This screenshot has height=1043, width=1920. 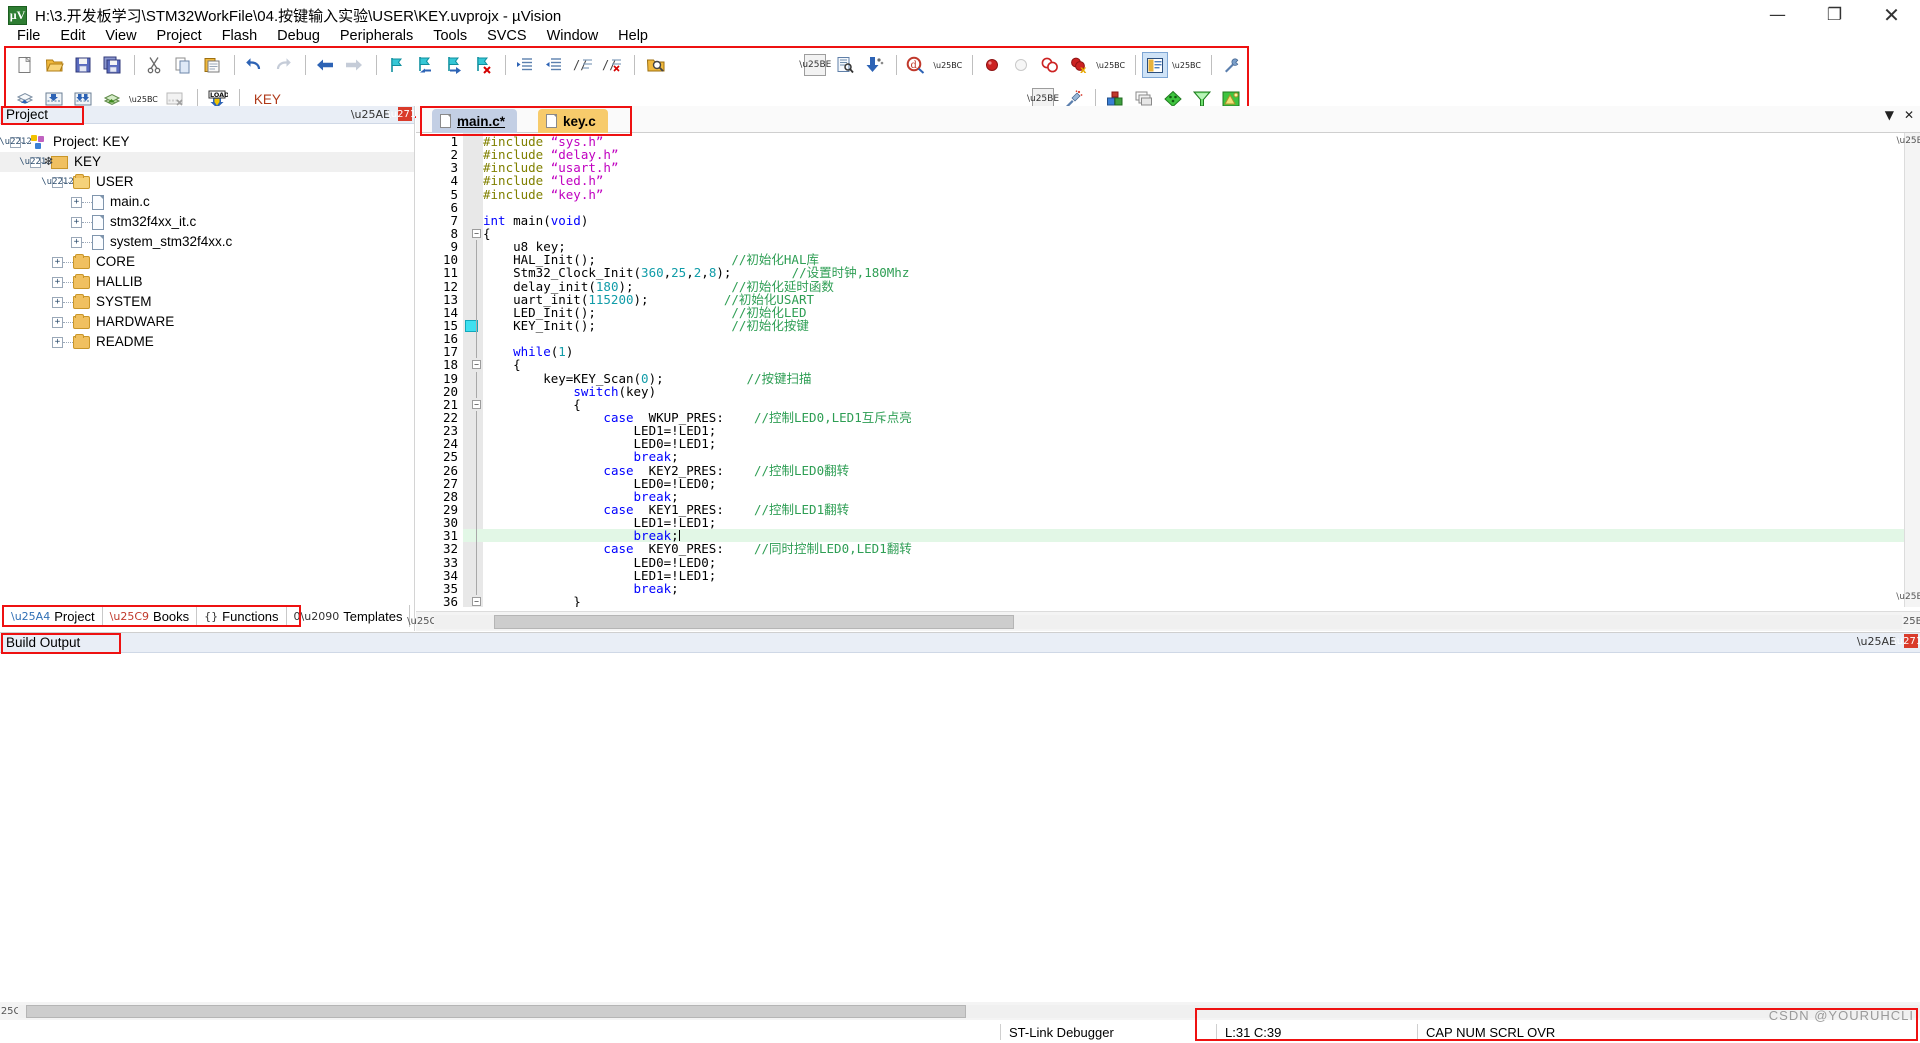 I want to click on tree-item-file-system-stm32f4xx-c: + system_stm32f4xx.c, so click(x=207, y=242).